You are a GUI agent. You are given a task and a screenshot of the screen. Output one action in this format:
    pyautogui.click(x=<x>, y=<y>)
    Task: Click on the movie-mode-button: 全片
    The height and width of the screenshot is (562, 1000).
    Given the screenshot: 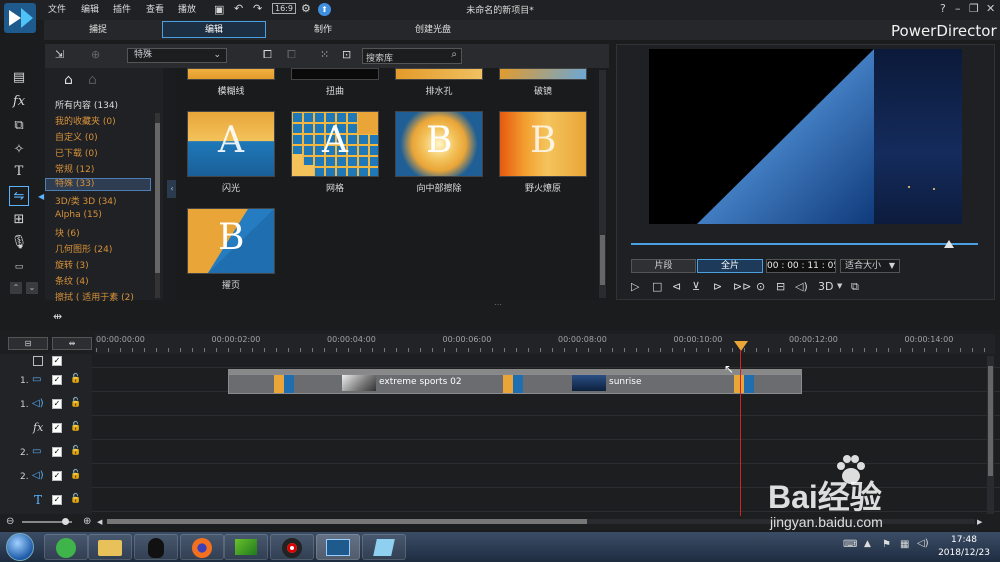 What is the action you would take?
    pyautogui.click(x=730, y=266)
    